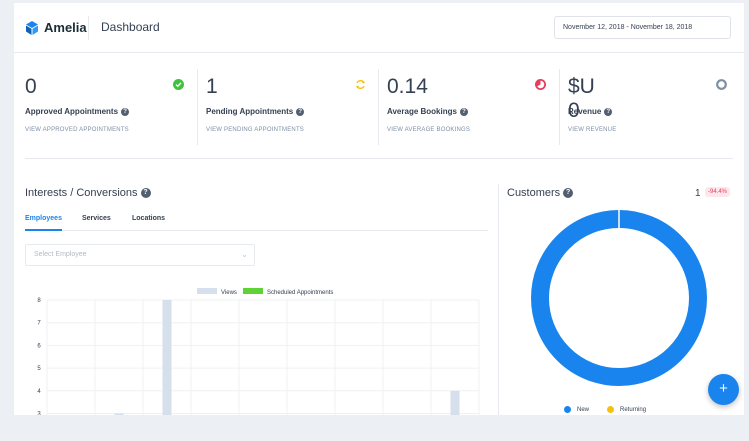  I want to click on interests-tabs: Employees Services Locations, so click(256, 221).